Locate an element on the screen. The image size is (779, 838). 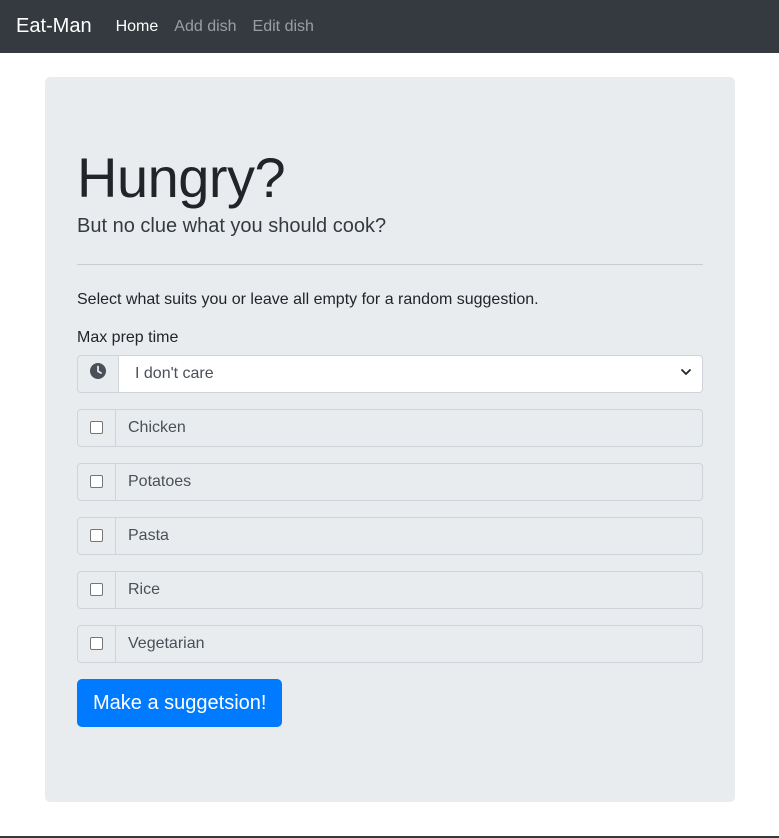
prep-time-addon is located at coordinates (98, 373).